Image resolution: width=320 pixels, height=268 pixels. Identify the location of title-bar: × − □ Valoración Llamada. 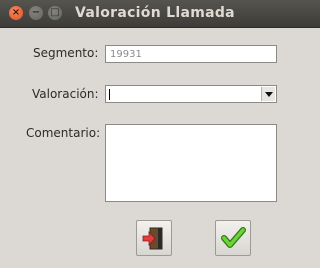
(160, 14).